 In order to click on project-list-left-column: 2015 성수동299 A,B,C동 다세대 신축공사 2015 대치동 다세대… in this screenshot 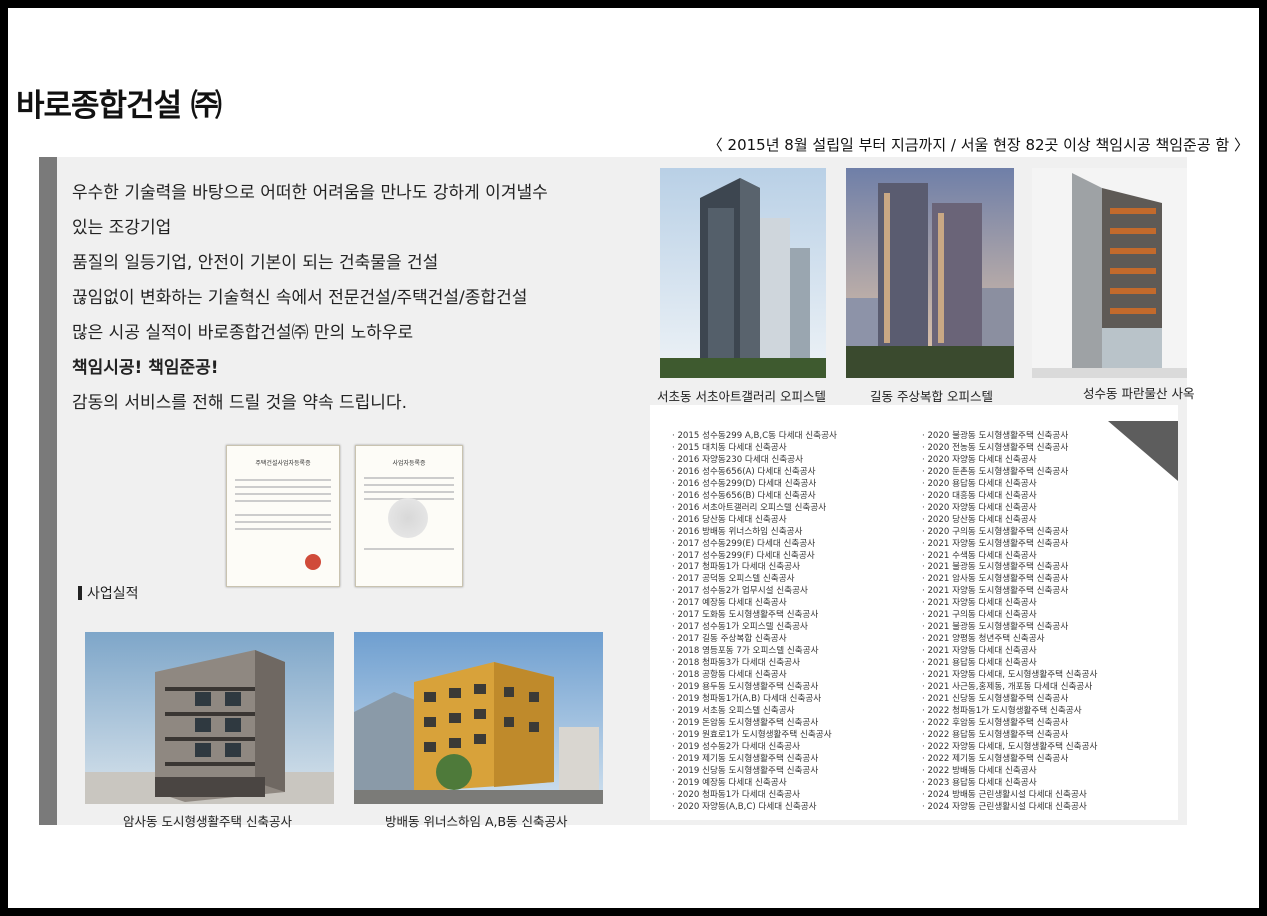, I will do `click(754, 622)`.